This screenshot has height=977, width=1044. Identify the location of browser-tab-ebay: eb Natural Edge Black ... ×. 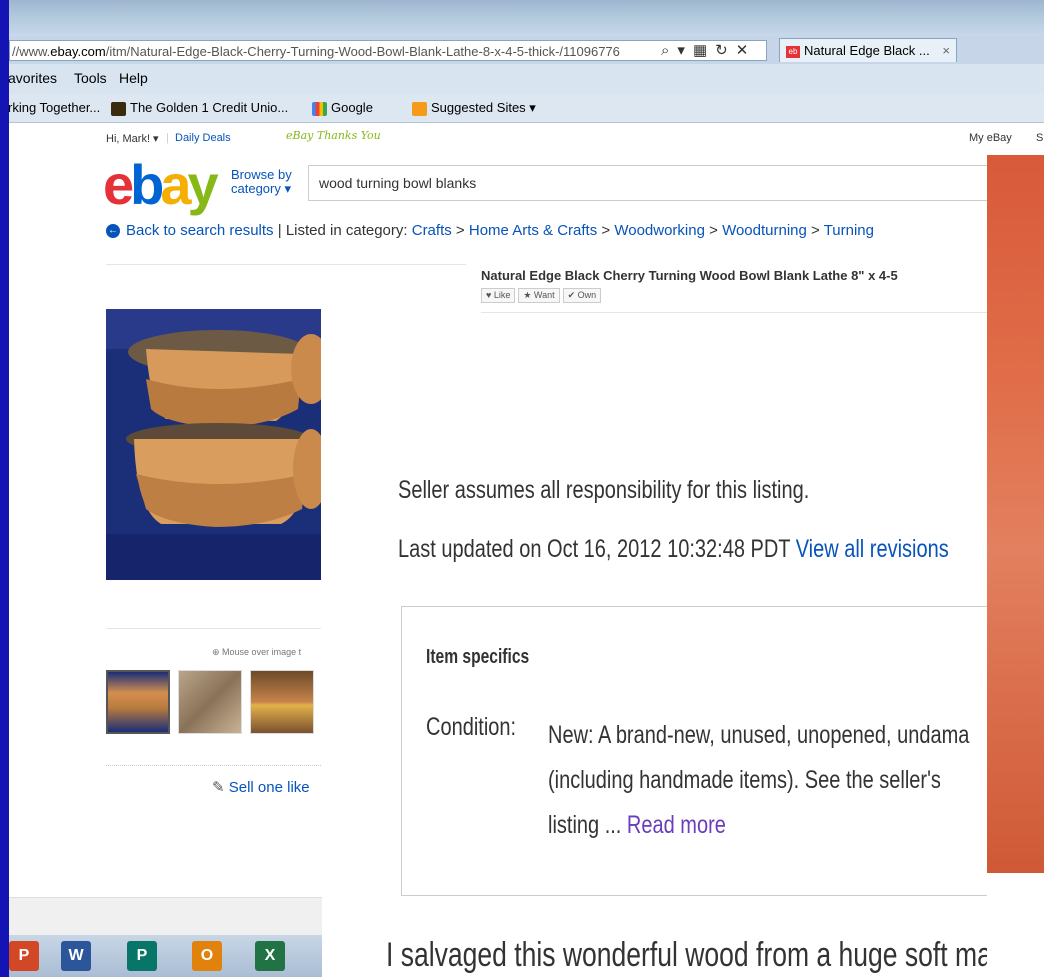
(868, 50).